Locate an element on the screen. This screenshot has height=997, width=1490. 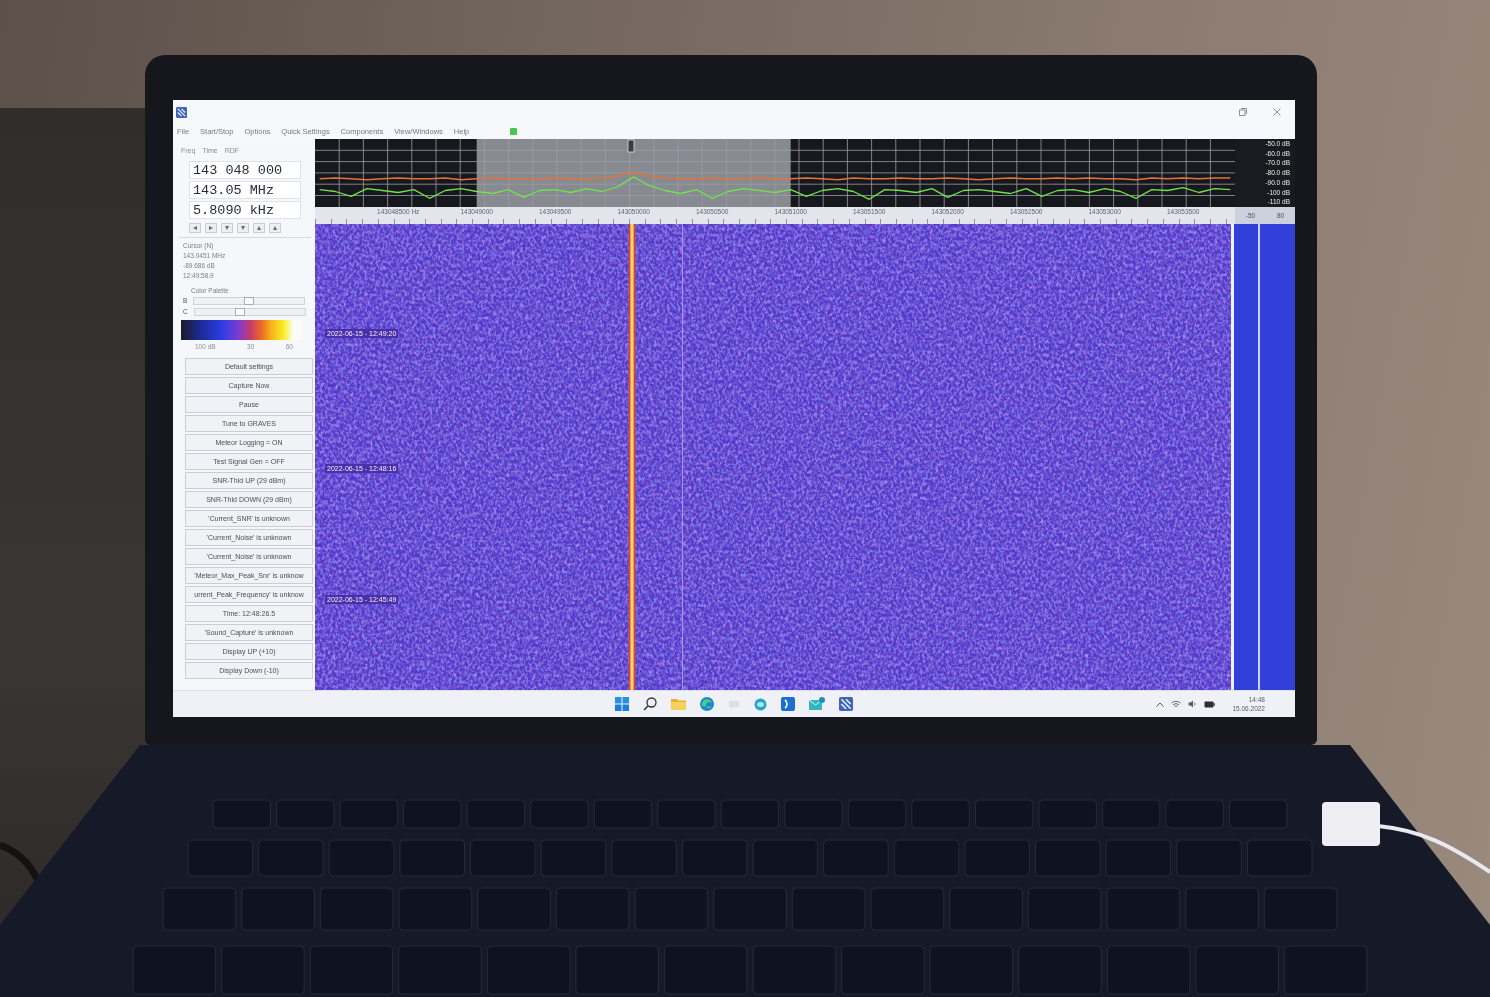
cursor-marker is located at coordinates (631, 146).